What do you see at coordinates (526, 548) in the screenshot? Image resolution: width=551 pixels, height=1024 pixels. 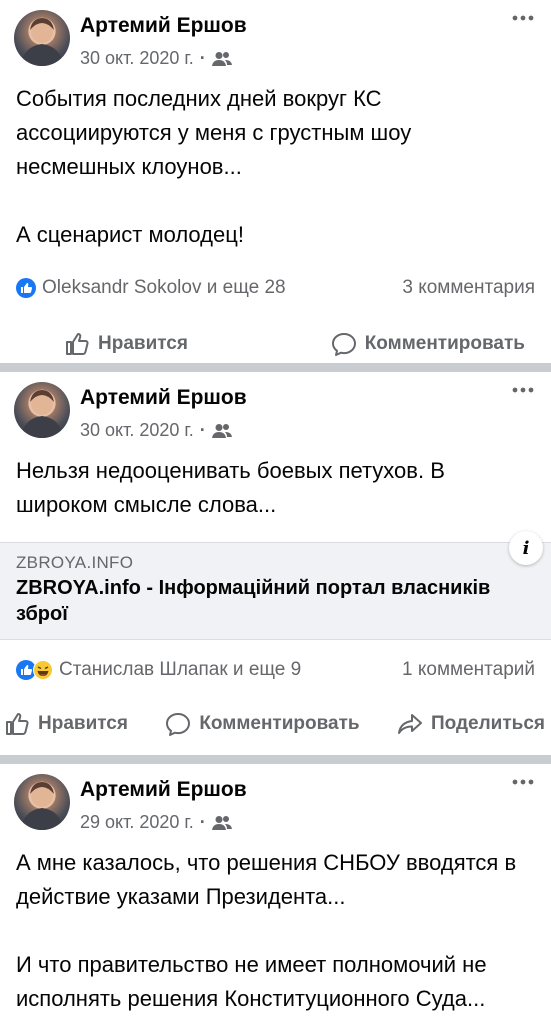 I see `info-icon: i` at bounding box center [526, 548].